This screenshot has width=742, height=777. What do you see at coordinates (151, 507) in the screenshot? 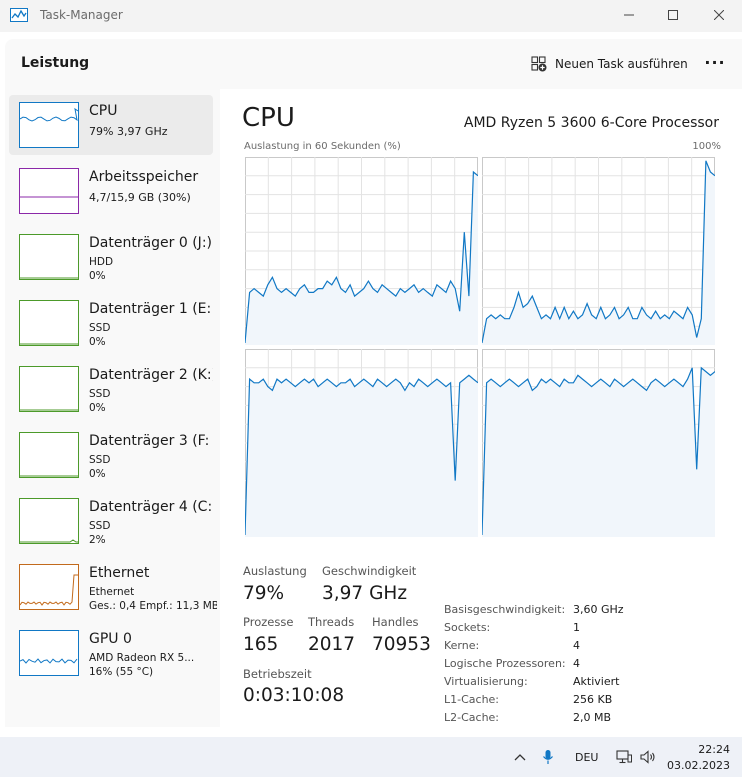
I see `sidebar-item-title: Datenträger 4 (C: D` at bounding box center [151, 507].